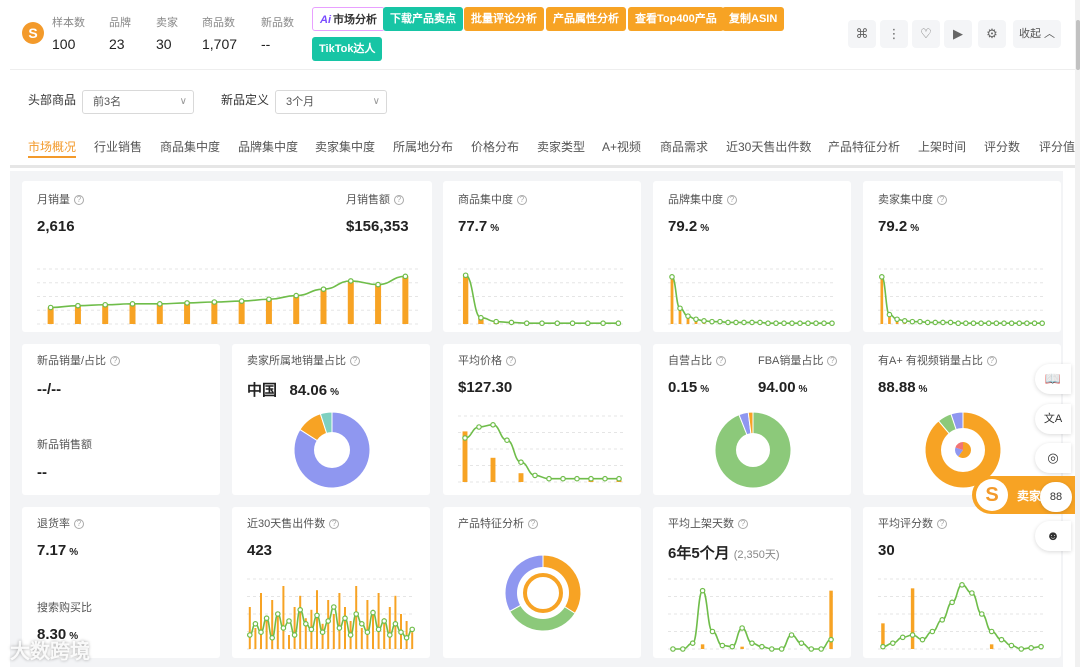  What do you see at coordinates (862, 34) in the screenshot?
I see `grid-icon: ⌘` at bounding box center [862, 34].